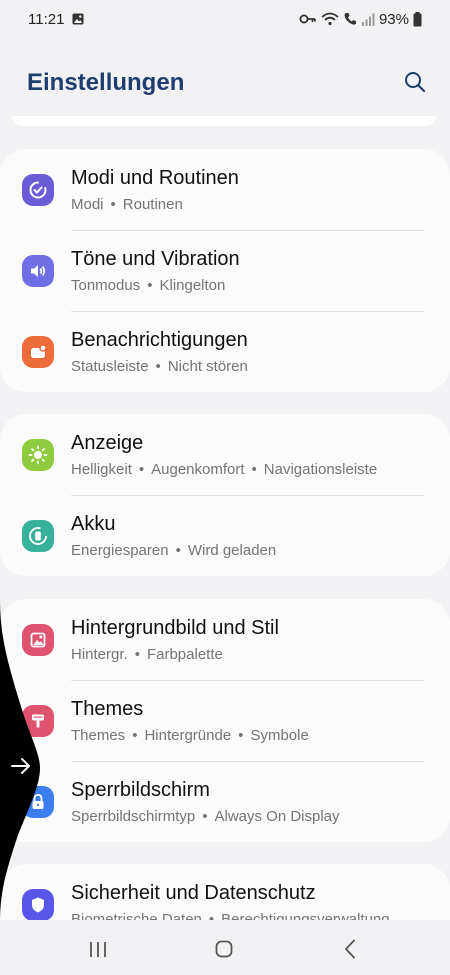 This screenshot has height=975, width=450. What do you see at coordinates (155, 259) in the screenshot?
I see `item-title: Töne und Vibration` at bounding box center [155, 259].